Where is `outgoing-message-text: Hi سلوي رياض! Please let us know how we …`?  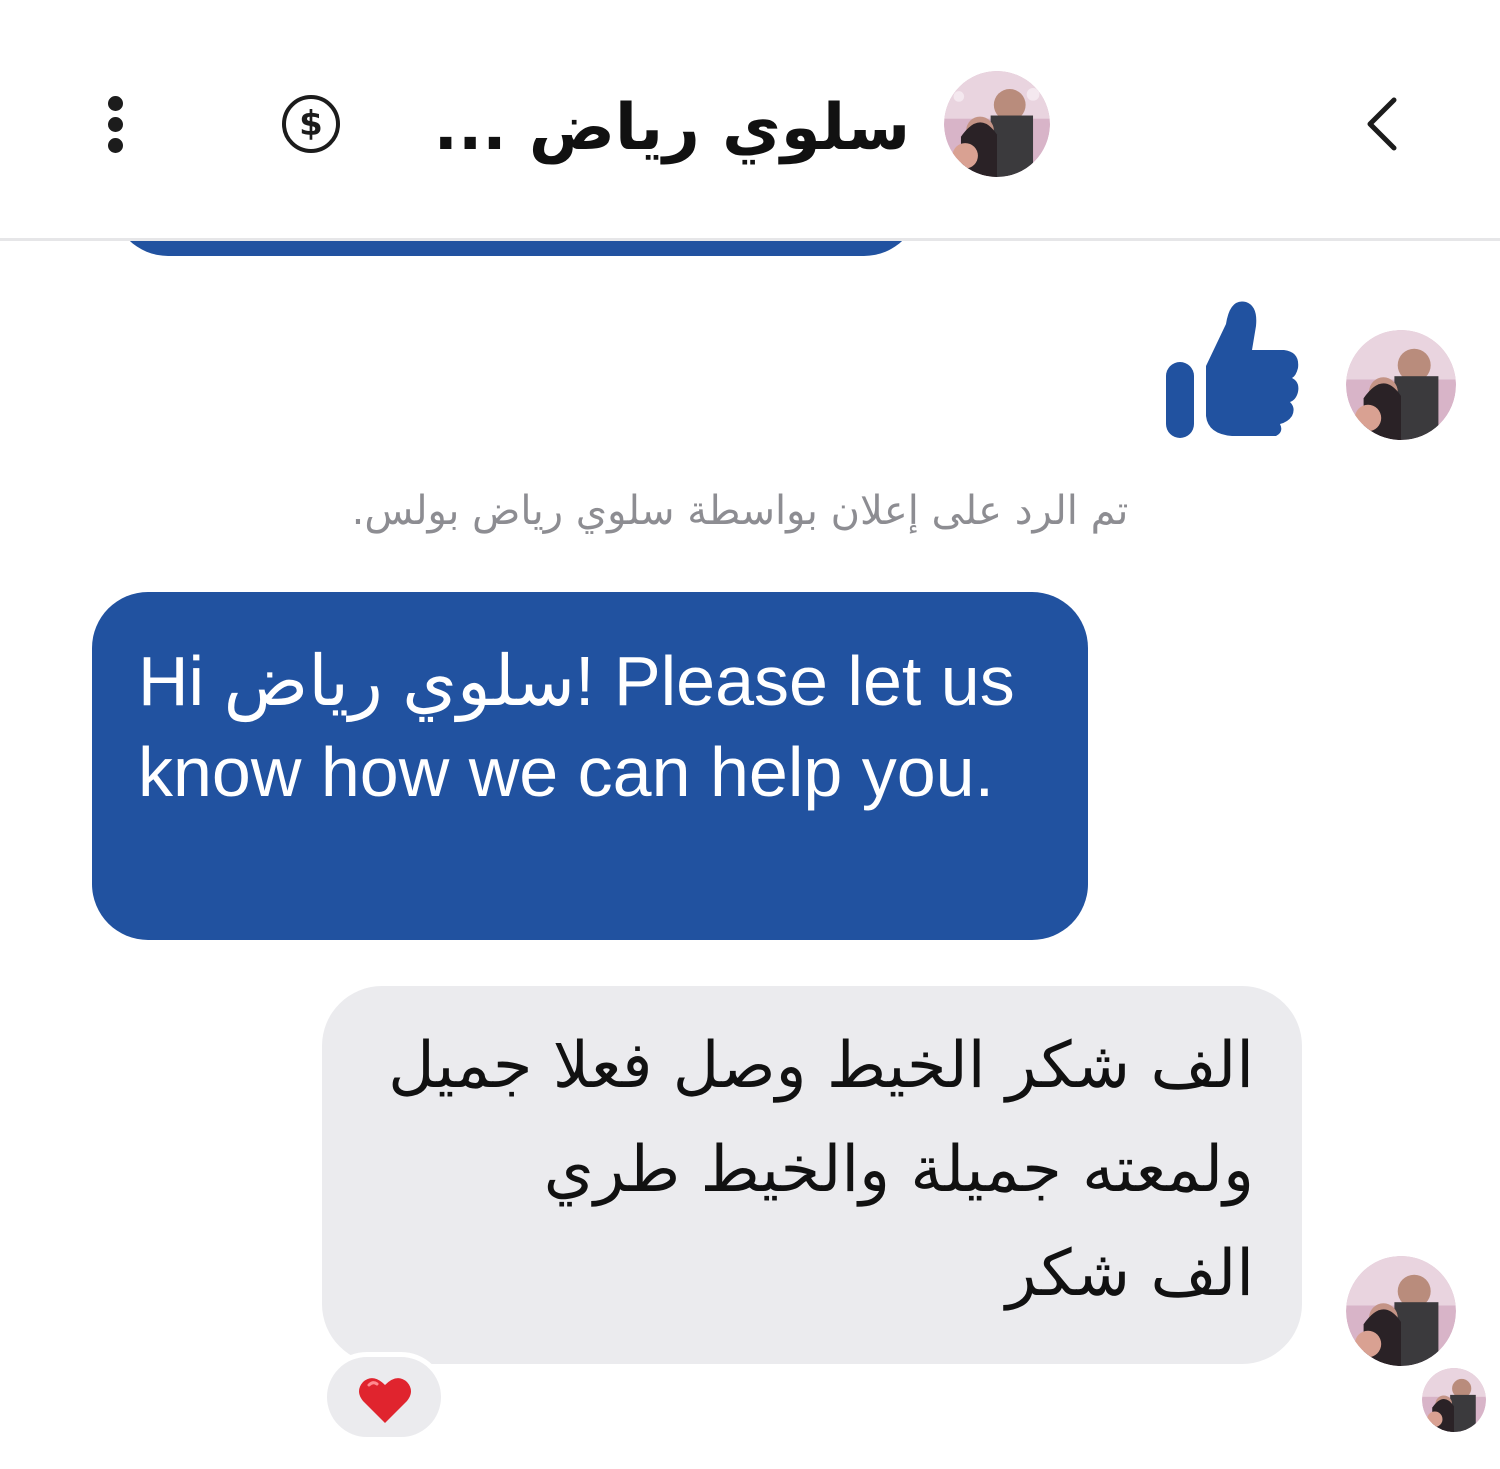 outgoing-message-text: Hi سلوي رياض! Please let us know how we … is located at coordinates (576, 726).